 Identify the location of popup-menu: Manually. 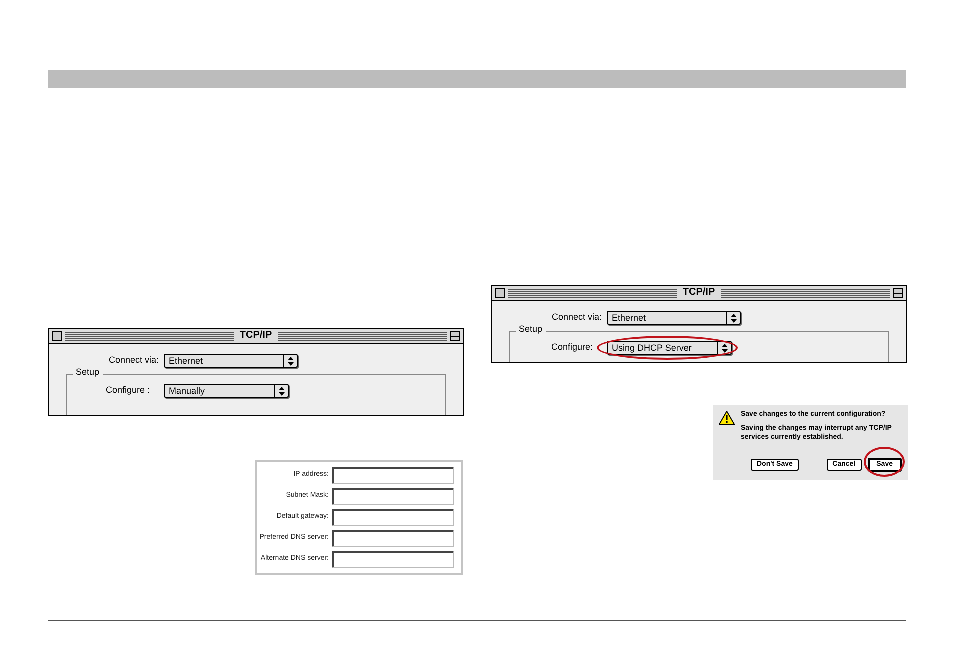
(226, 391).